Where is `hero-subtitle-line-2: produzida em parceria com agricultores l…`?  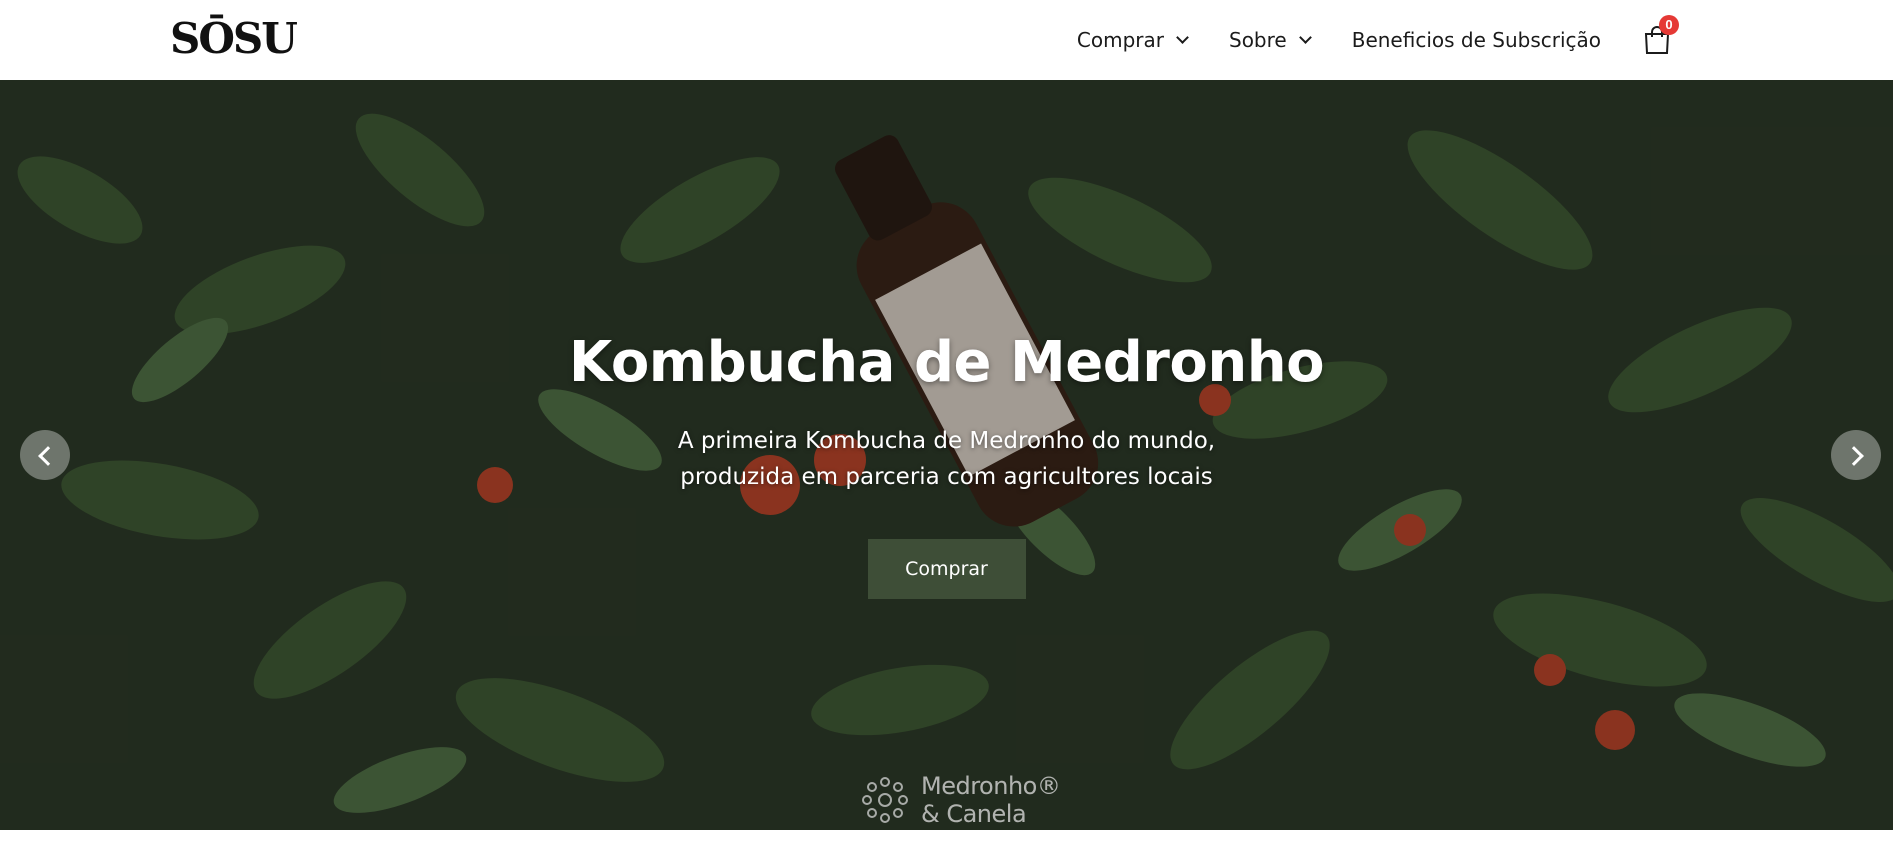 hero-subtitle-line-2: produzida em parceria com agricultores l… is located at coordinates (946, 477).